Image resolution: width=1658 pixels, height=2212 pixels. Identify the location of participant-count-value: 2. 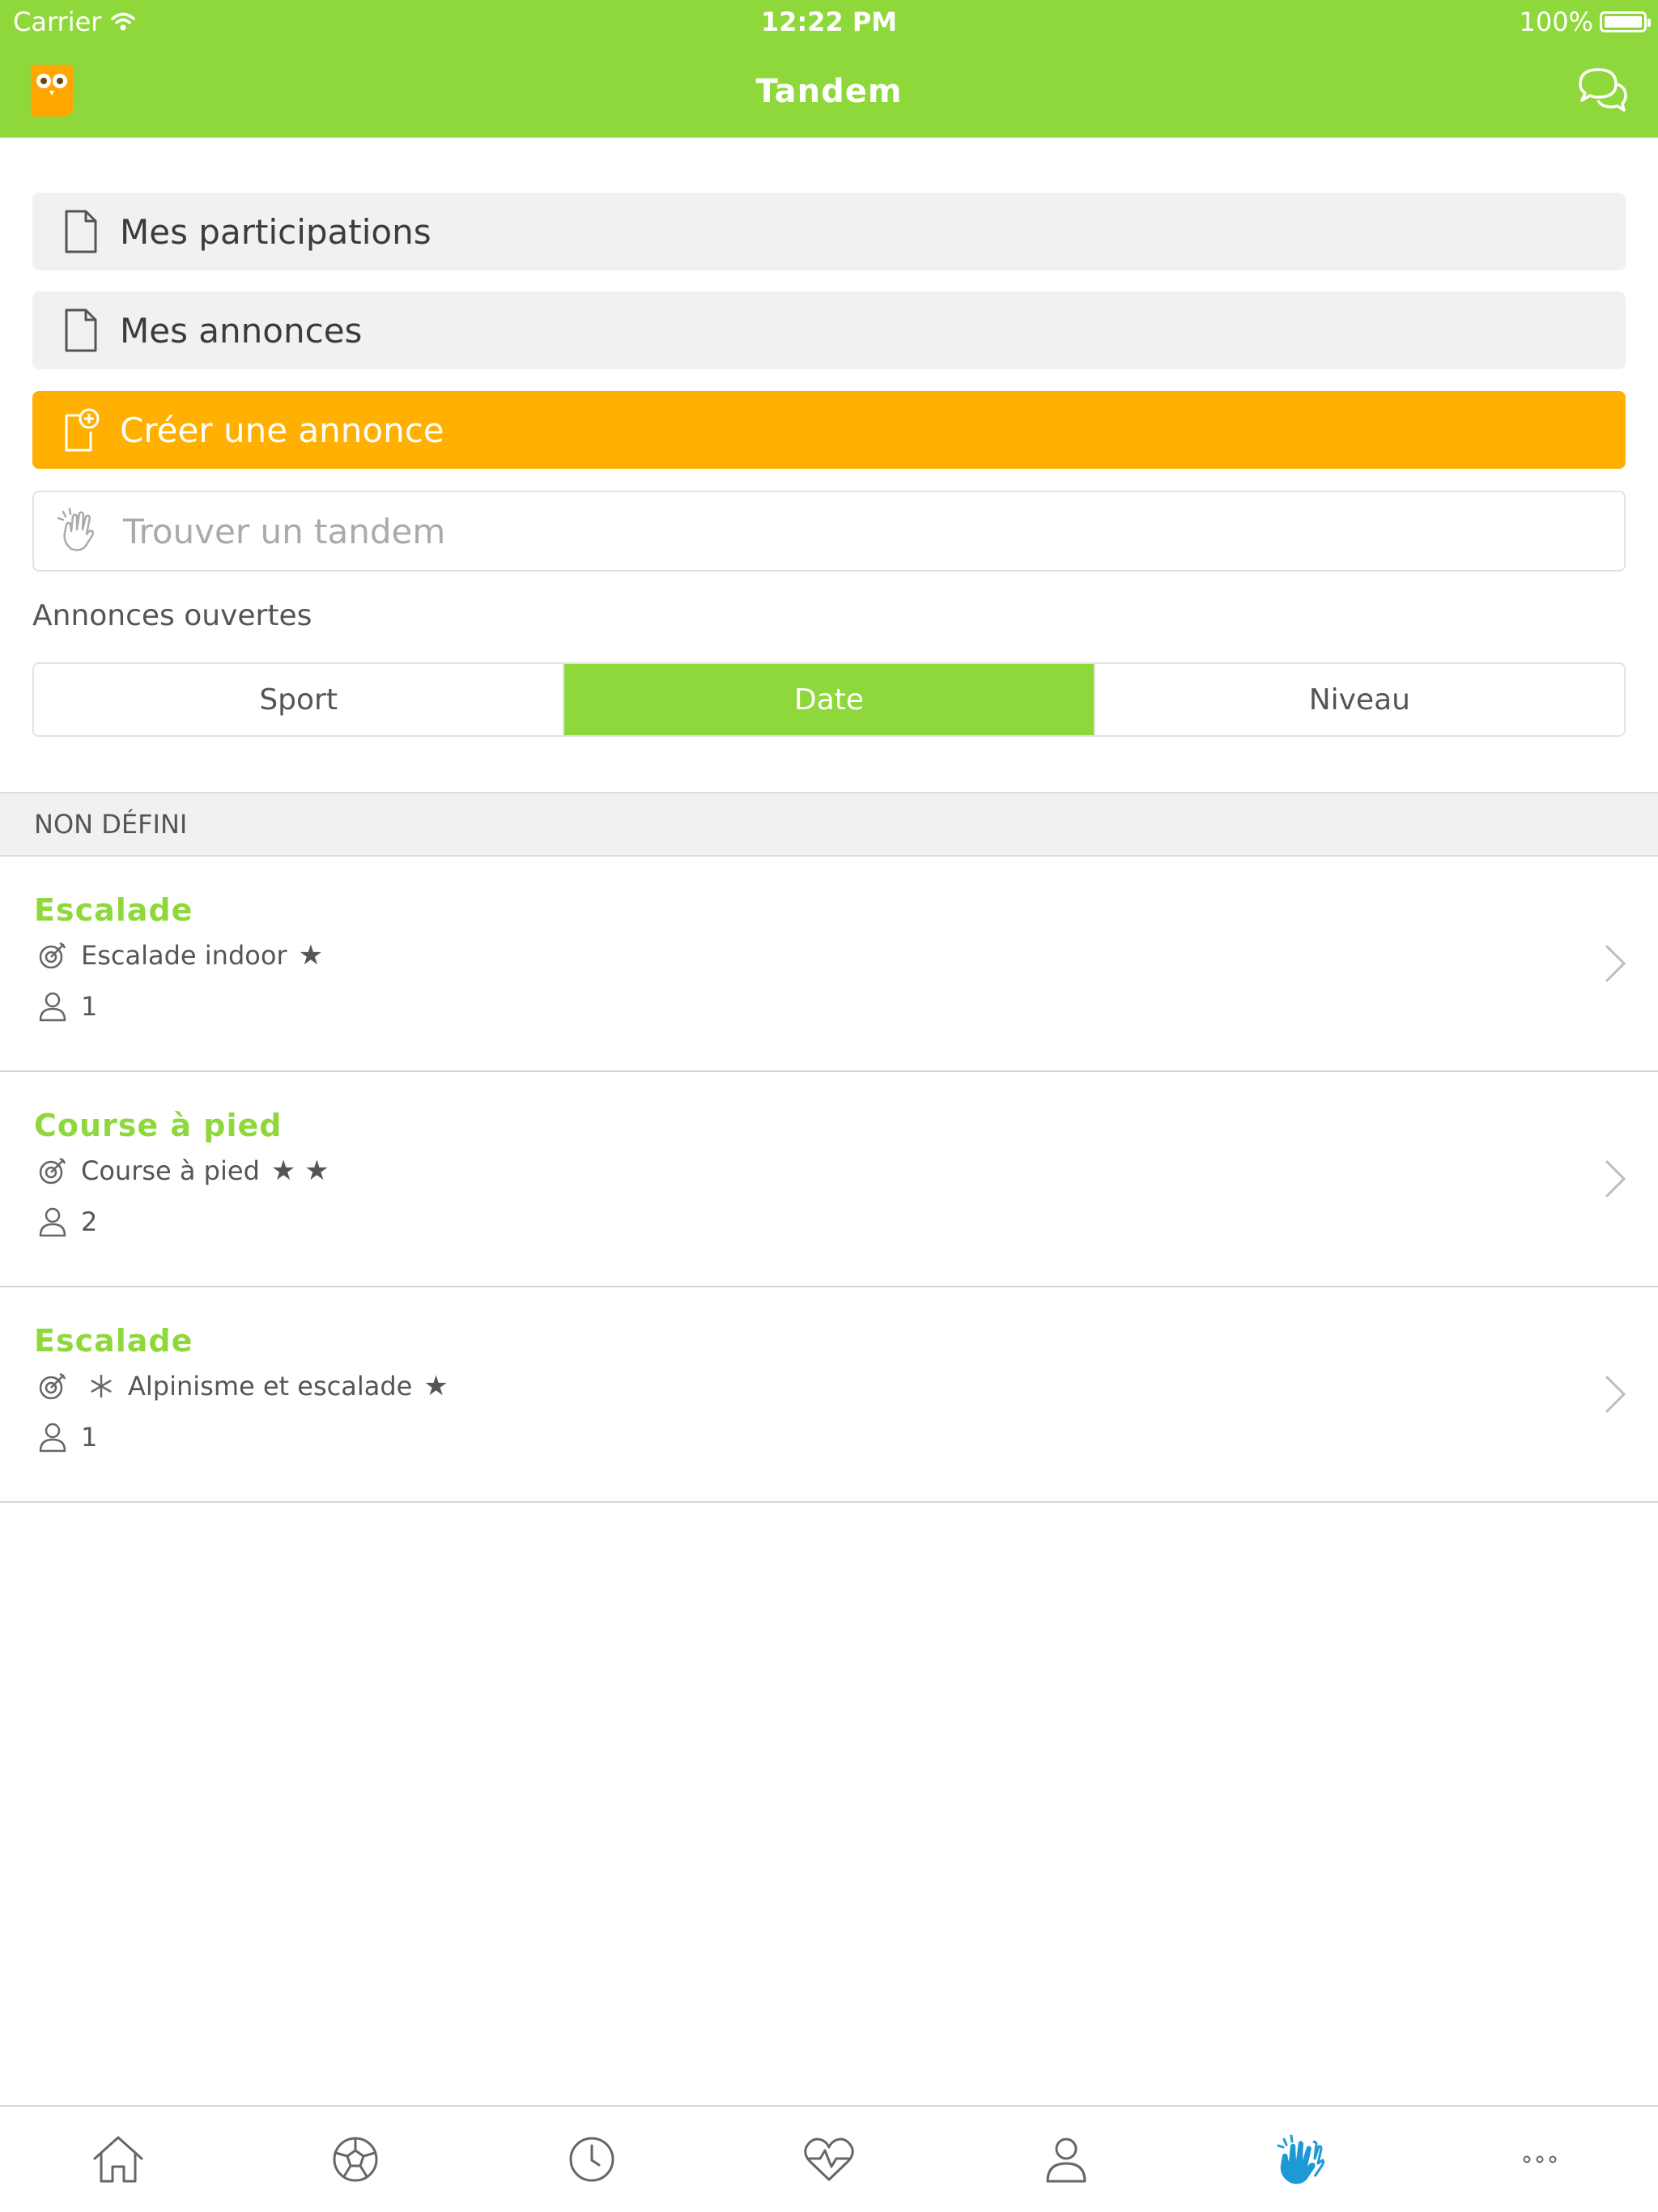
(89, 1221).